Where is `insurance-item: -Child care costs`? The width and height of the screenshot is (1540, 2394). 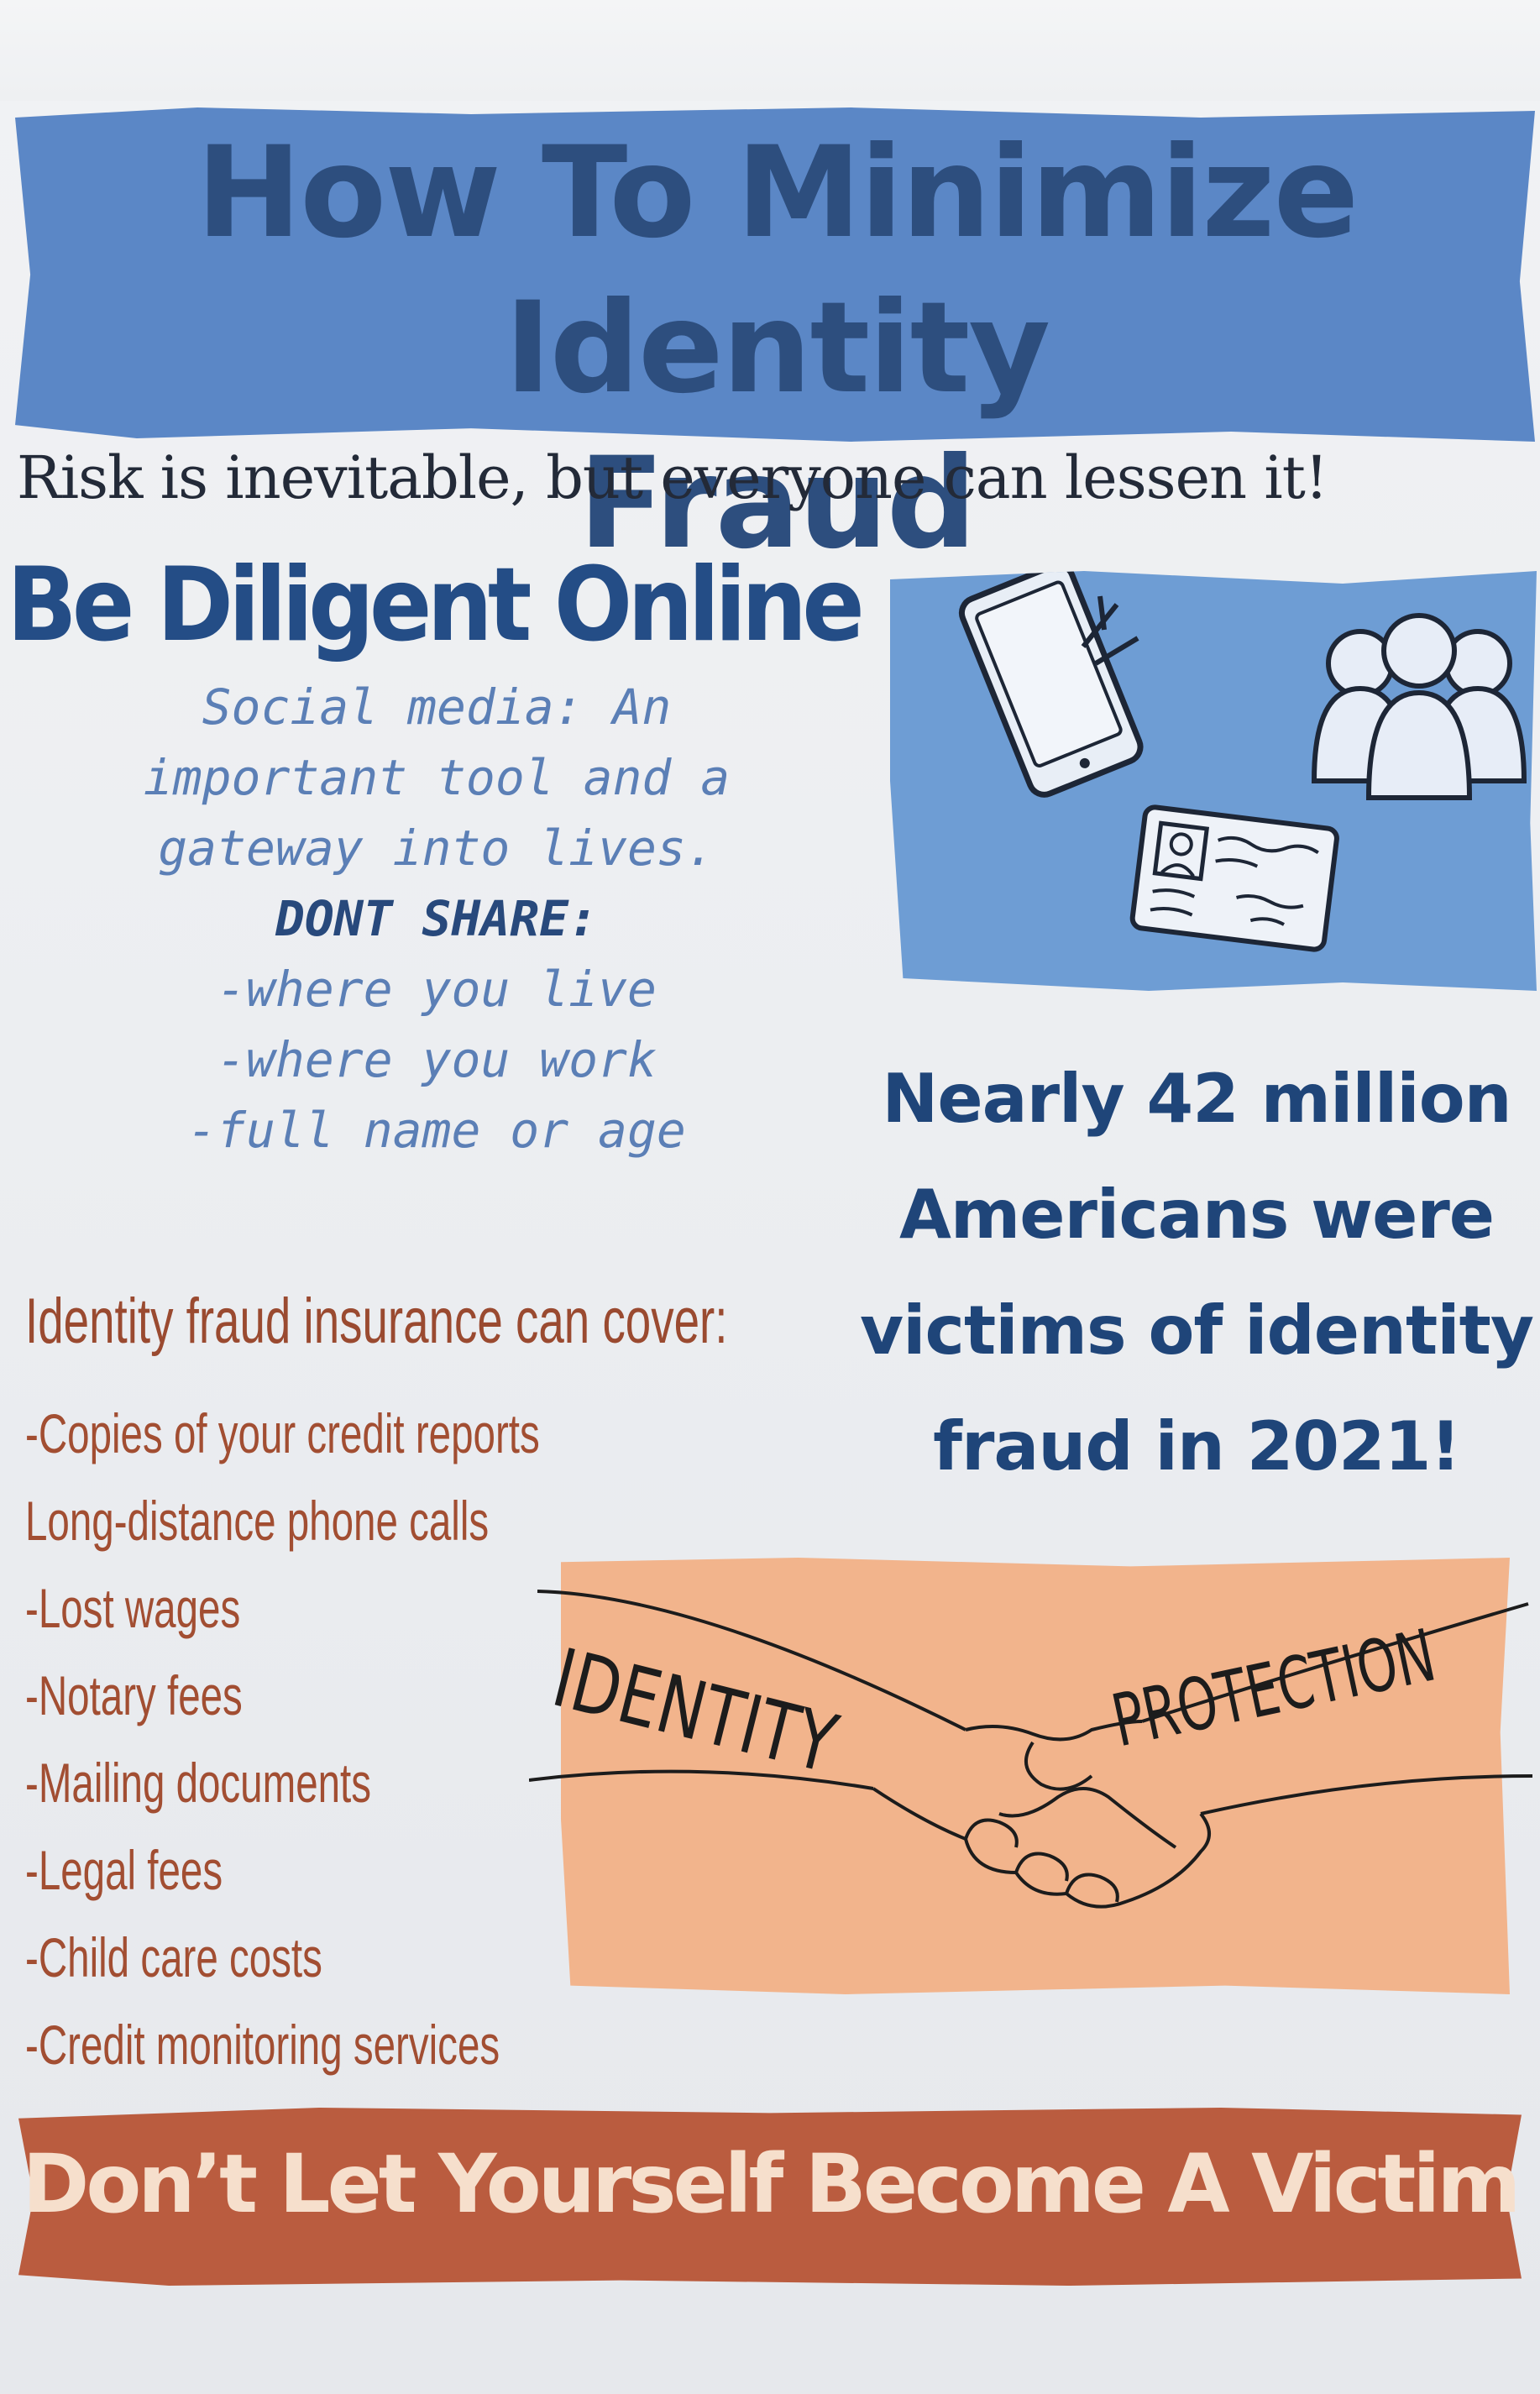 insurance-item: -Child care costs is located at coordinates (173, 1957).